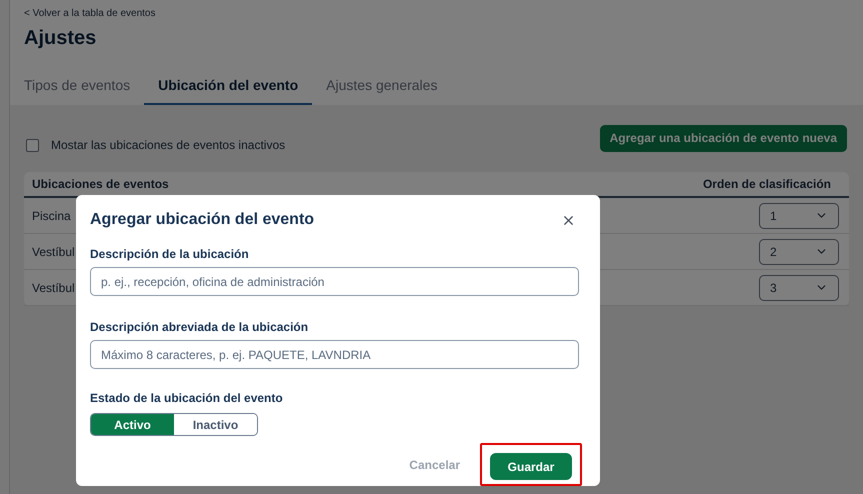 The height and width of the screenshot is (494, 863). What do you see at coordinates (170, 254) in the screenshot?
I see `field-label: Descripción de la ubicación` at bounding box center [170, 254].